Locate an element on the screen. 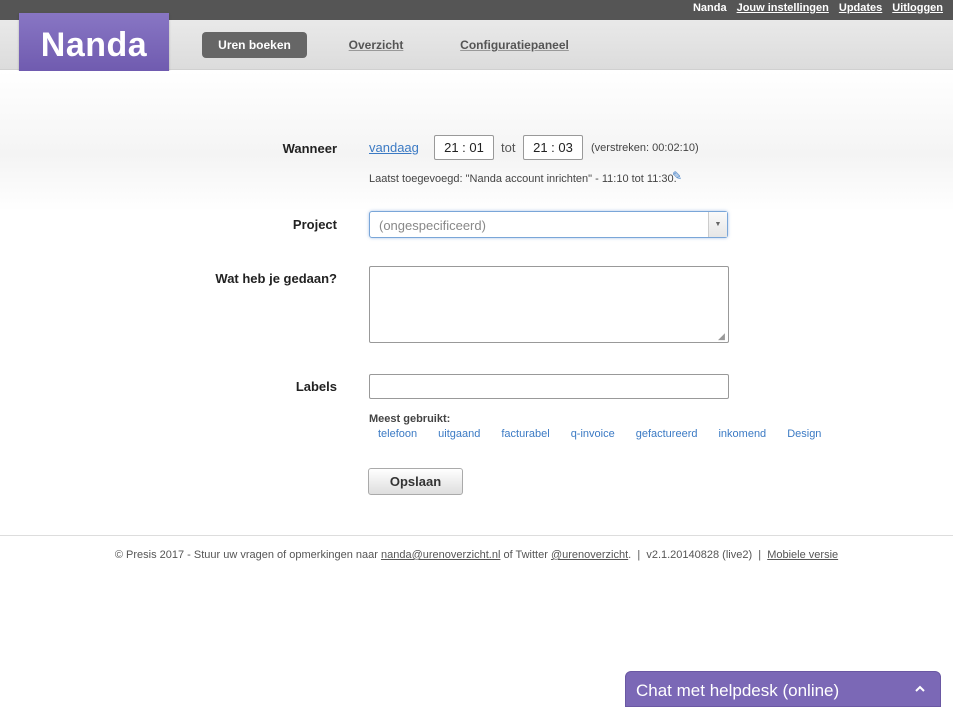 The image size is (953, 707). labels-label: Labels is located at coordinates (316, 386).